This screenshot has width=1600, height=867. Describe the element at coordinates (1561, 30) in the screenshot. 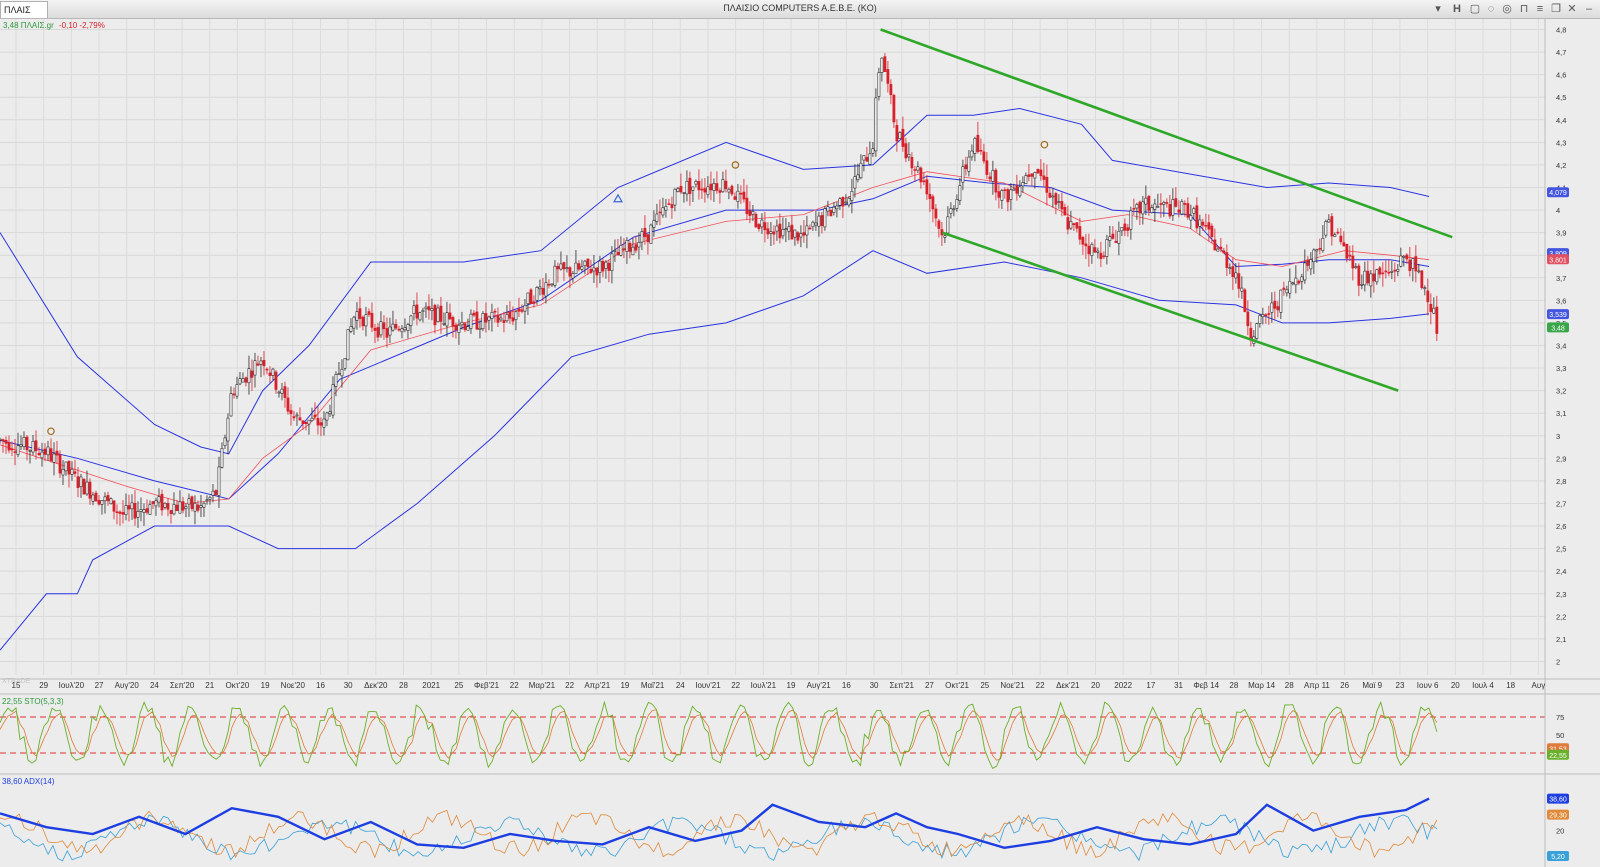

I see `price-tick-label: 4,8` at that location.